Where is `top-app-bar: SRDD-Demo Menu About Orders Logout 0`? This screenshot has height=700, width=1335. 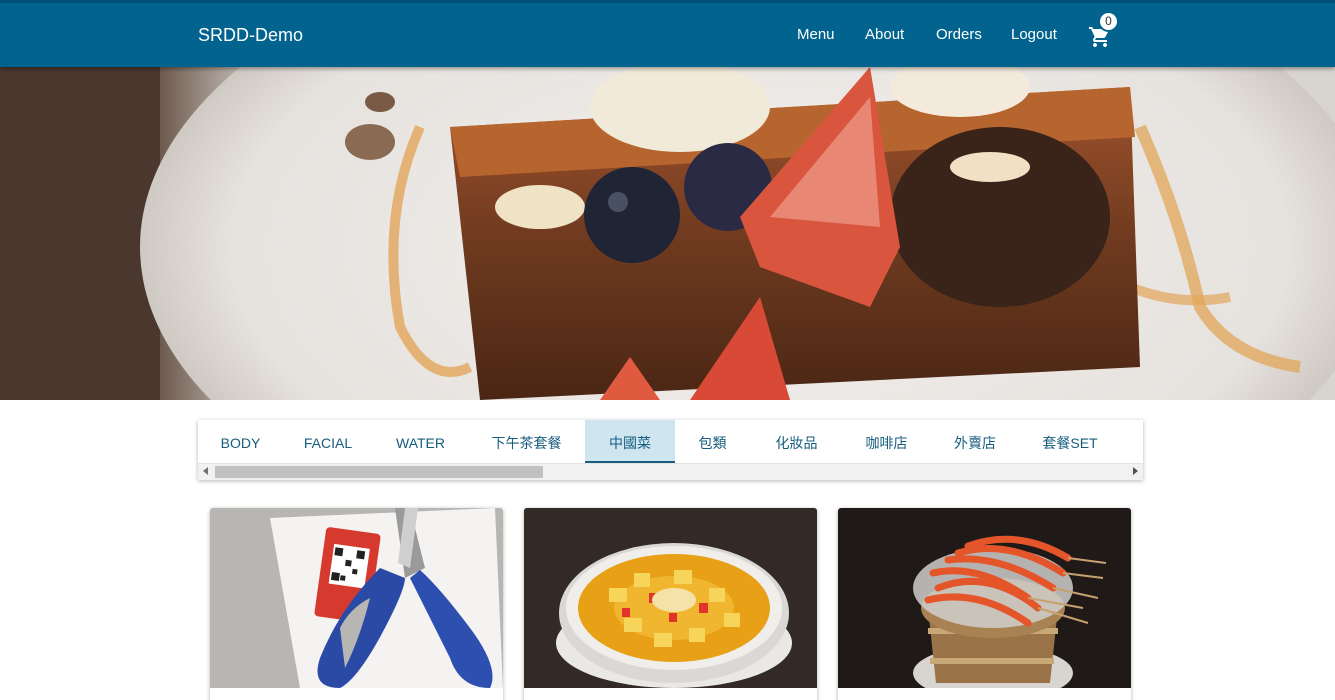
top-app-bar: SRDD-Demo Menu About Orders Logout 0 is located at coordinates (667, 33).